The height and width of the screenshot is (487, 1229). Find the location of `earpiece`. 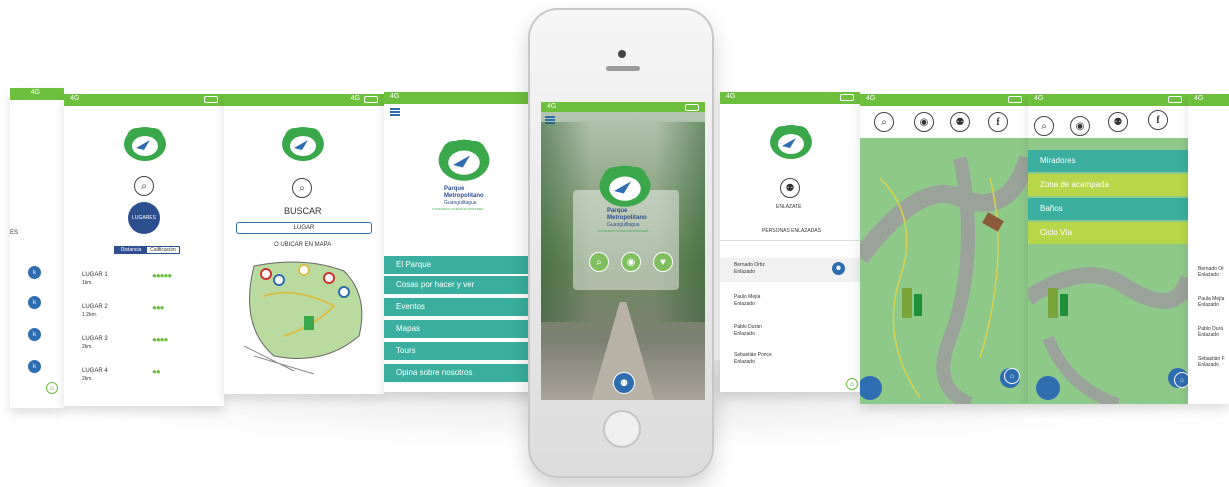

earpiece is located at coordinates (623, 68).